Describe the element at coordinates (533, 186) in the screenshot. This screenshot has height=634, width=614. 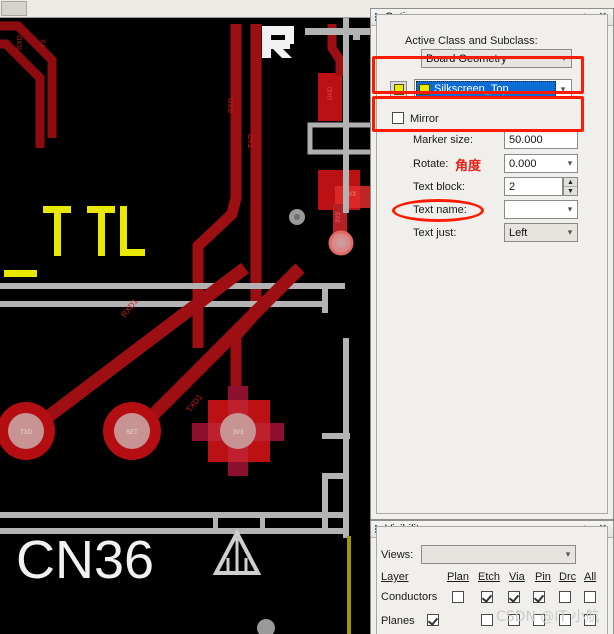
I see `text-block-input: 2` at that location.